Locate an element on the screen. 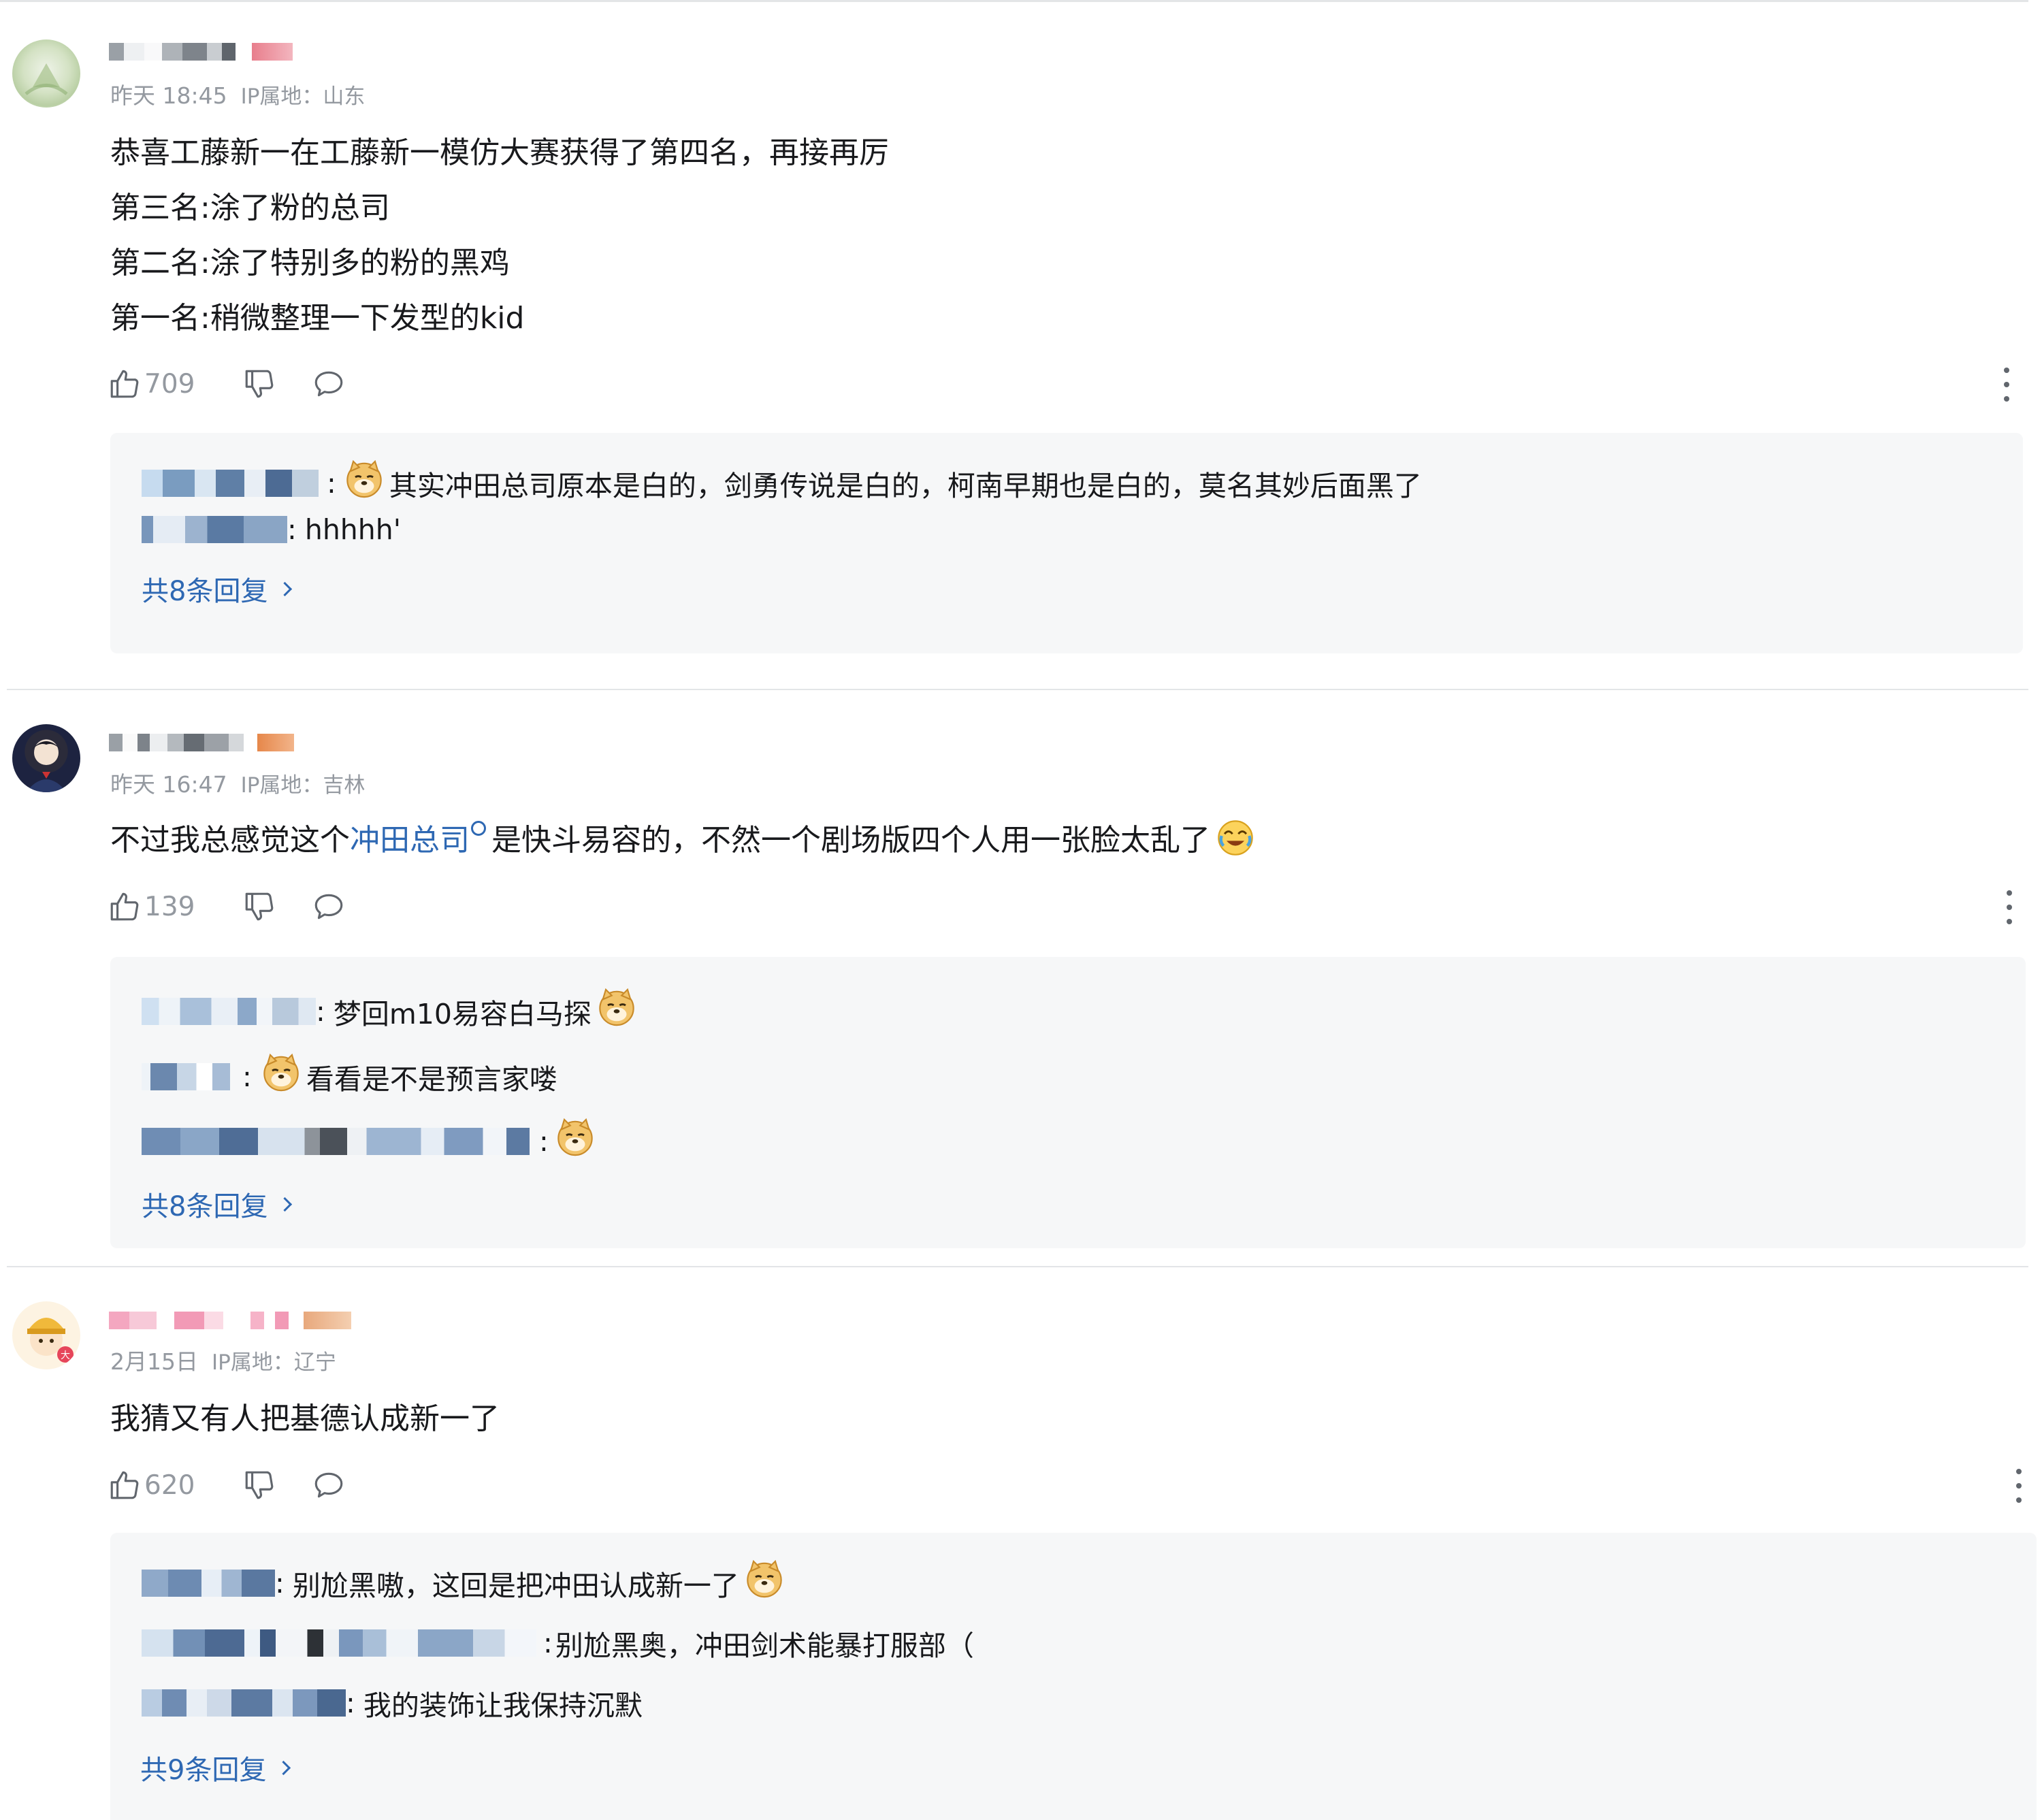  comment-line: 我猜又有人把基德认成新一了 is located at coordinates (305, 1419).